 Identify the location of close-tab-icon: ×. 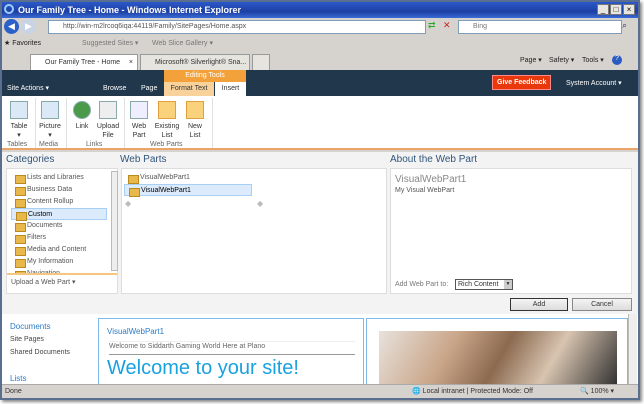
(131, 62).